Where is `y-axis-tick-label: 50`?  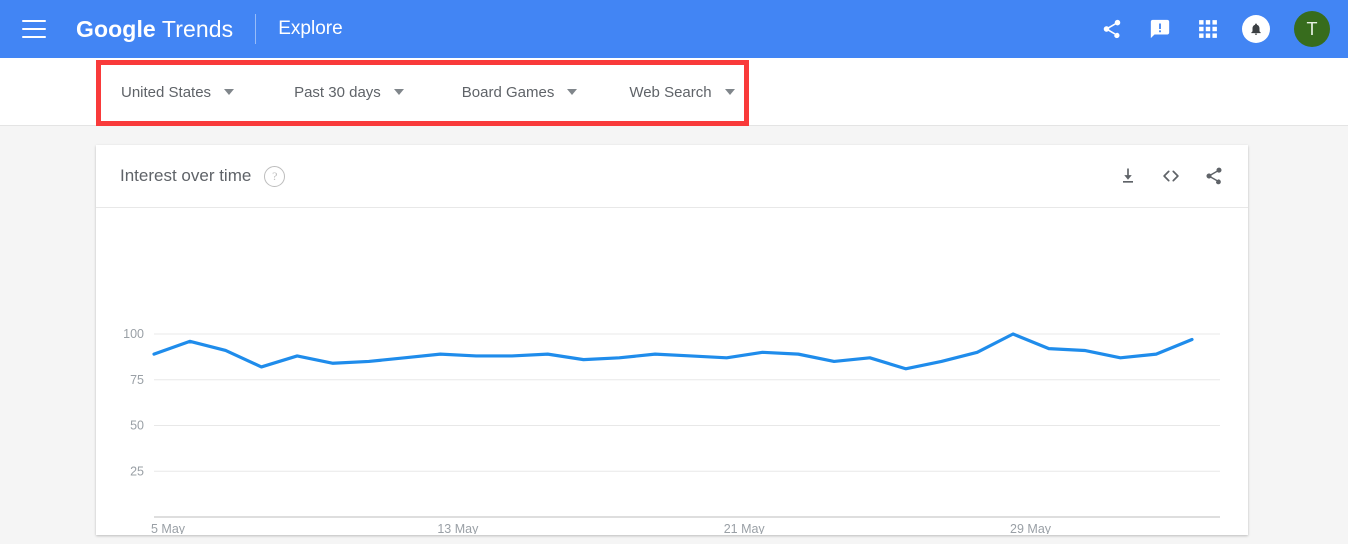
y-axis-tick-label: 50 is located at coordinates (137, 426).